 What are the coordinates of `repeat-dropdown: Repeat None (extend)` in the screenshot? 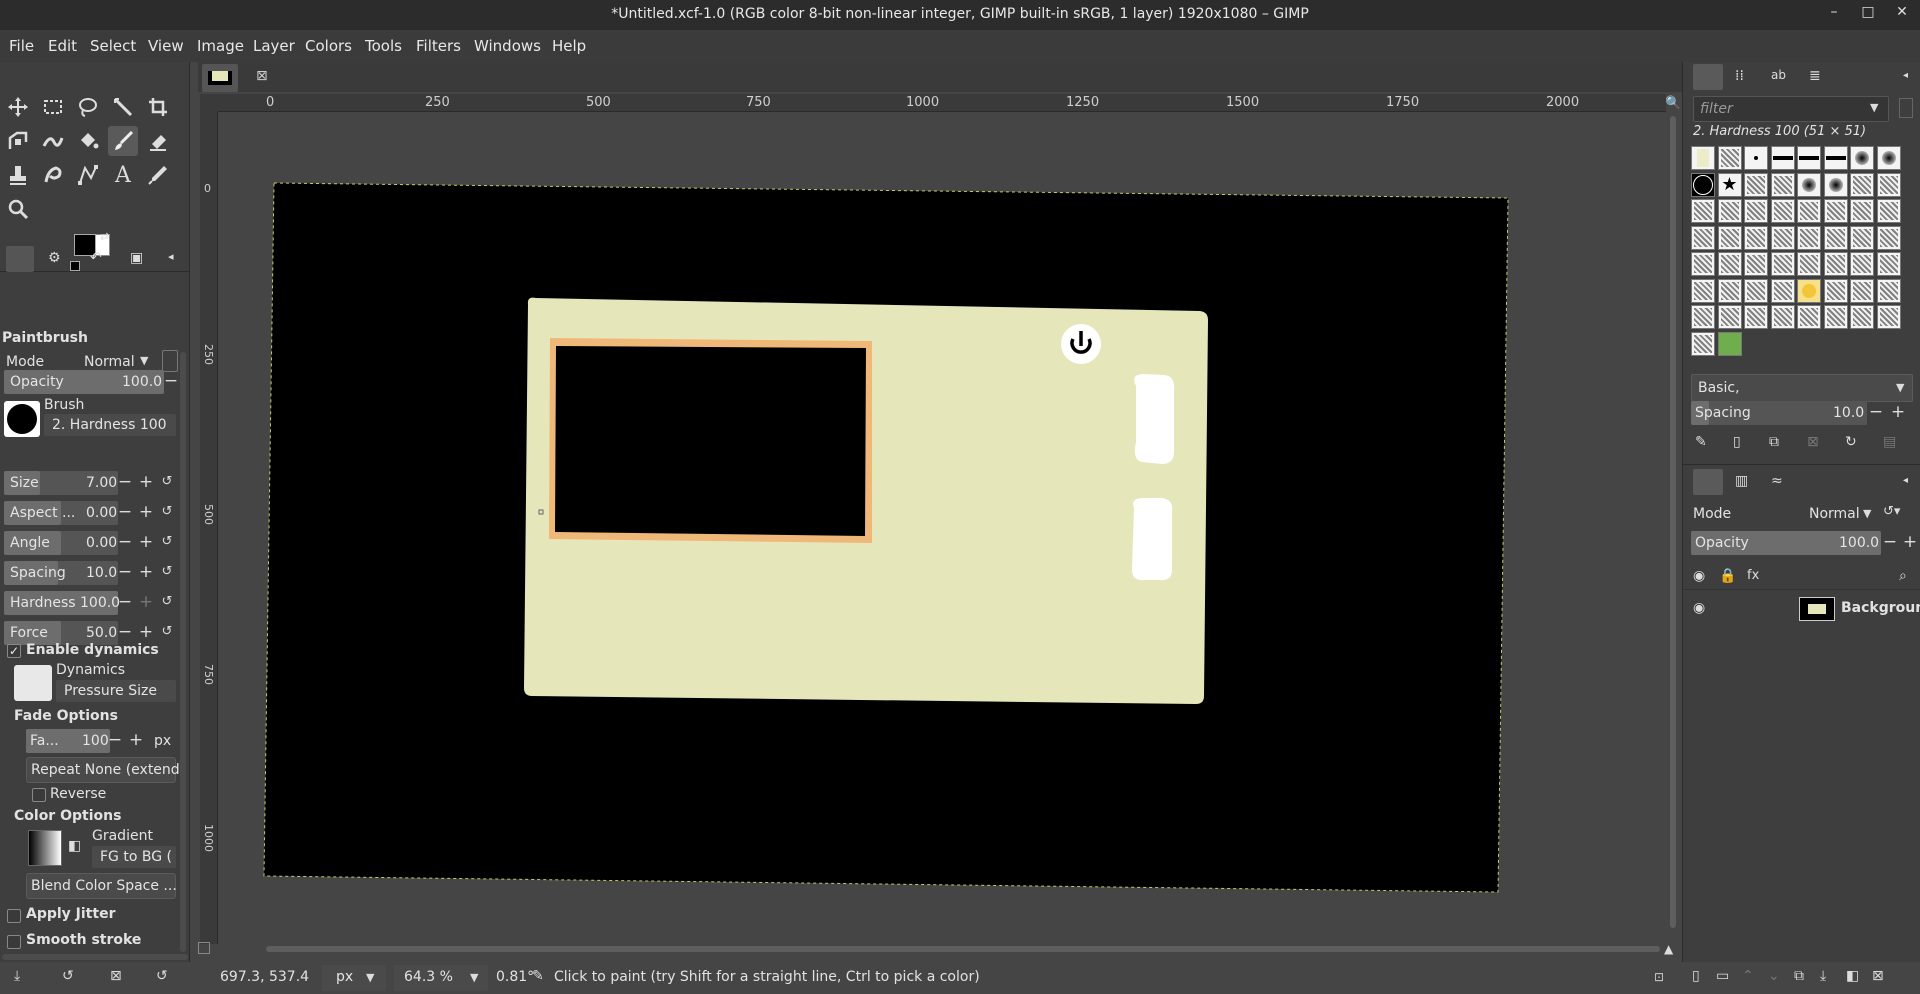 It's located at (105, 770).